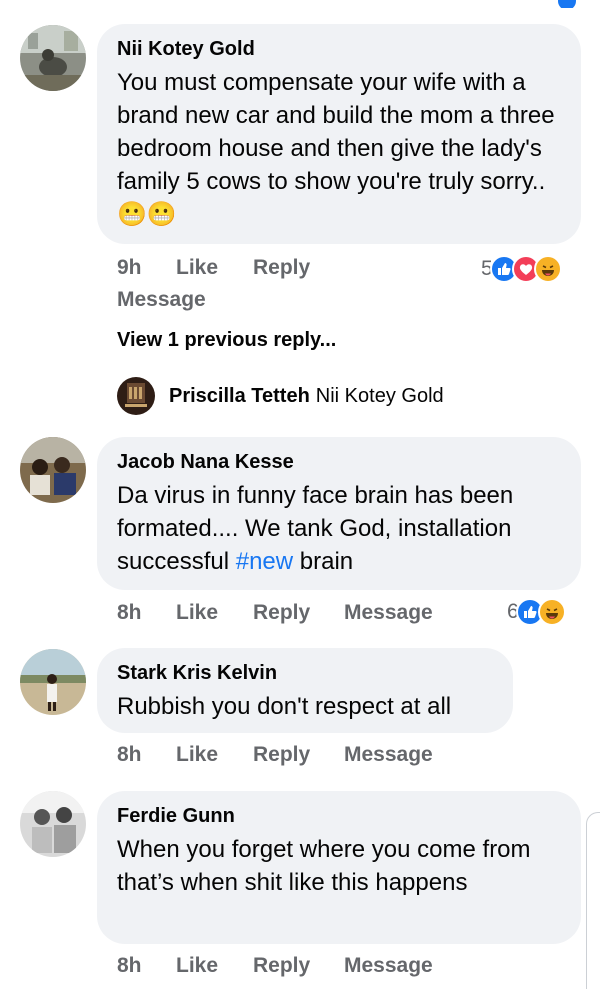  Describe the element at coordinates (129, 268) in the screenshot. I see `comment-time: 9h` at that location.